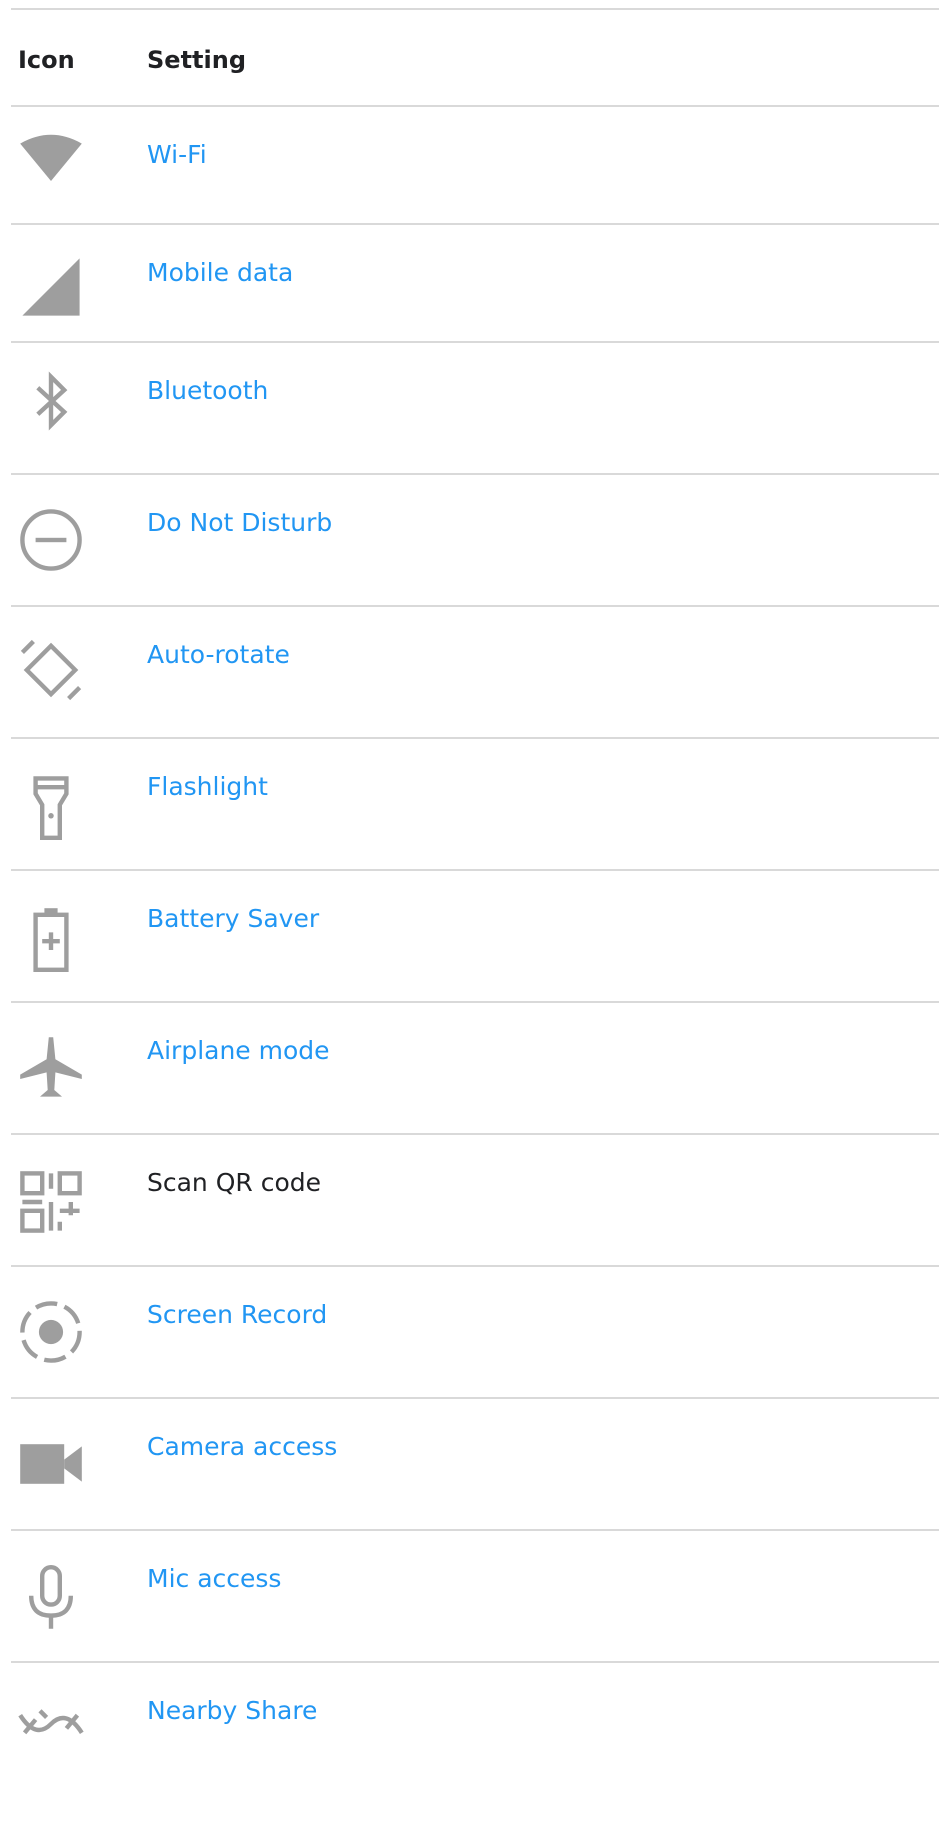 The width and height of the screenshot is (948, 1825). Describe the element at coordinates (475, 165) in the screenshot. I see `table-row: Wi-Fi` at that location.